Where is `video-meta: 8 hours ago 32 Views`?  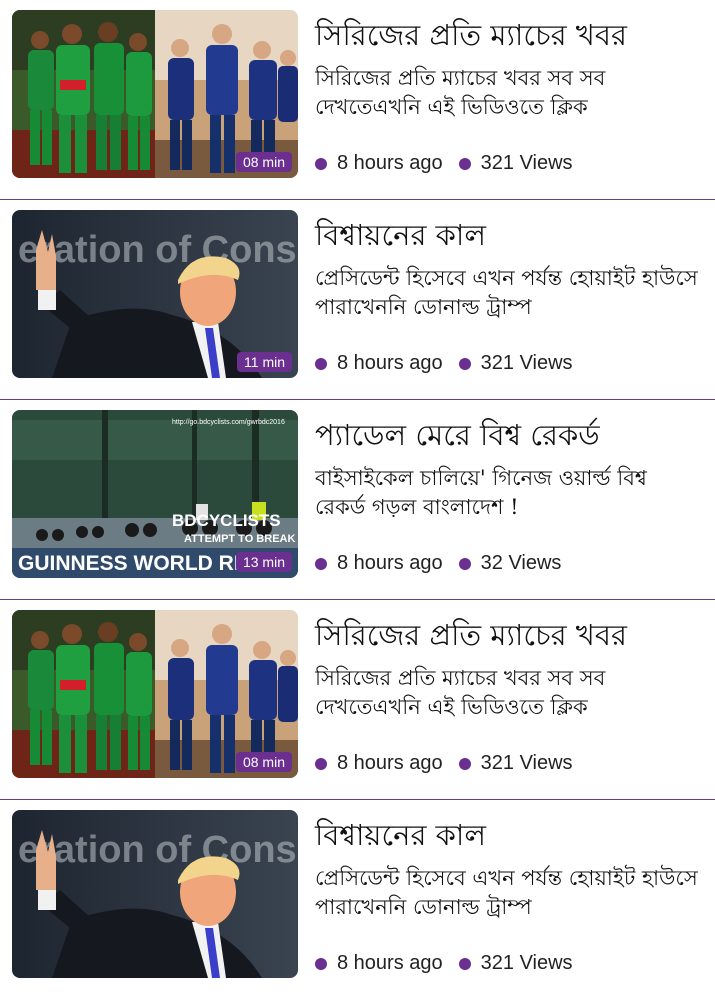 video-meta: 8 hours ago 32 Views is located at coordinates (438, 563).